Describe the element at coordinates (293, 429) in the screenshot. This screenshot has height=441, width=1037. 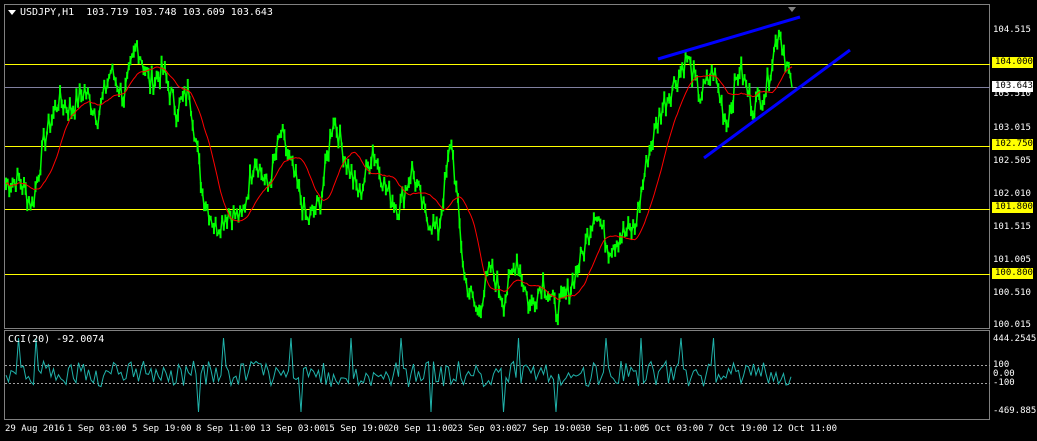
I see `time-tick: 13 Sep 03:00` at that location.